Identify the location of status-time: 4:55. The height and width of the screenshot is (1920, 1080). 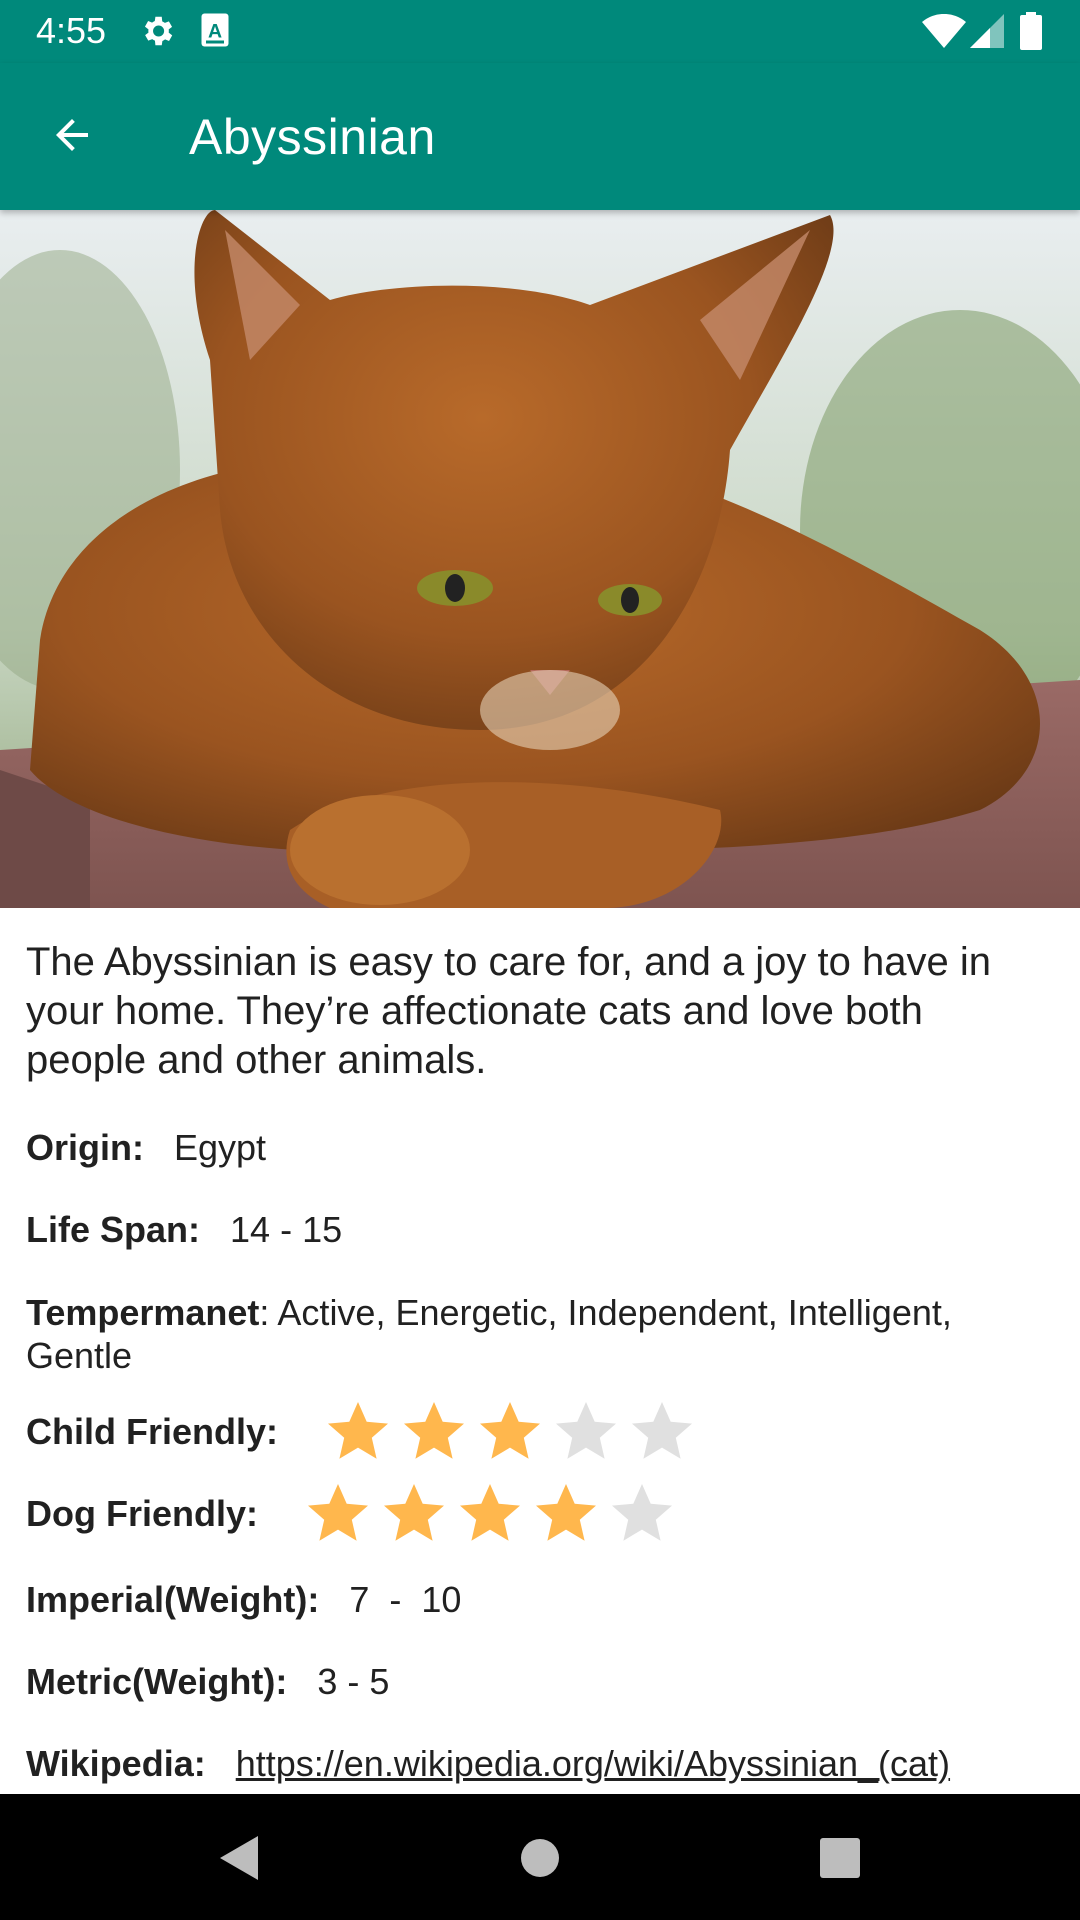
(71, 30).